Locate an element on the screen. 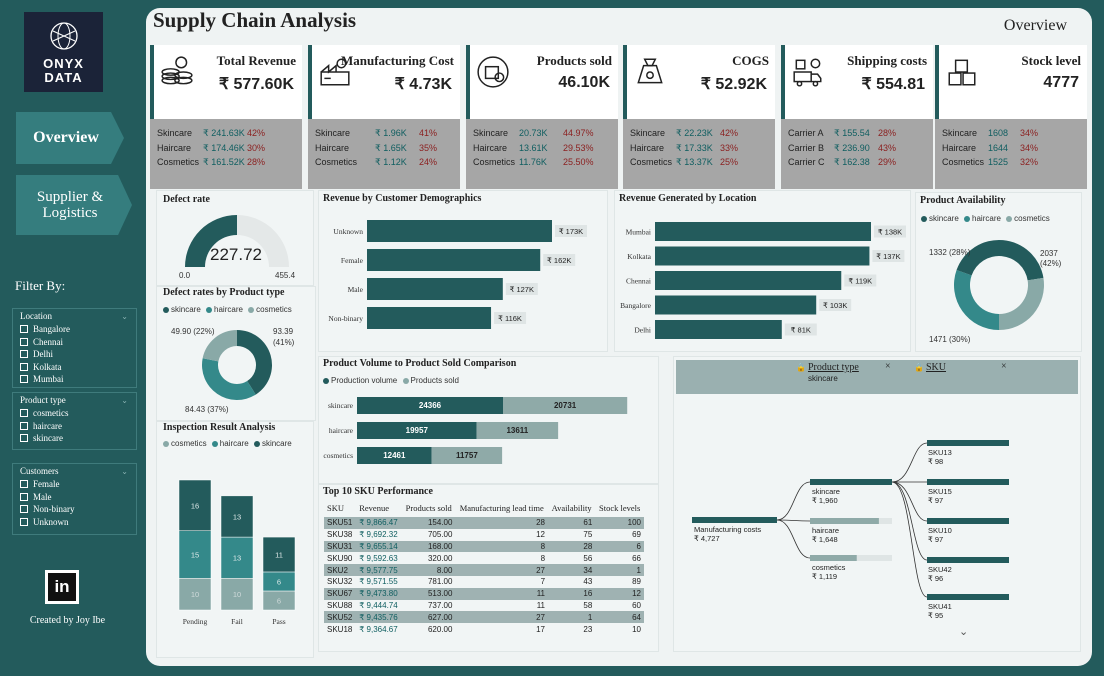 The width and height of the screenshot is (1104, 676). tree-connector is located at coordinates (909, 501).